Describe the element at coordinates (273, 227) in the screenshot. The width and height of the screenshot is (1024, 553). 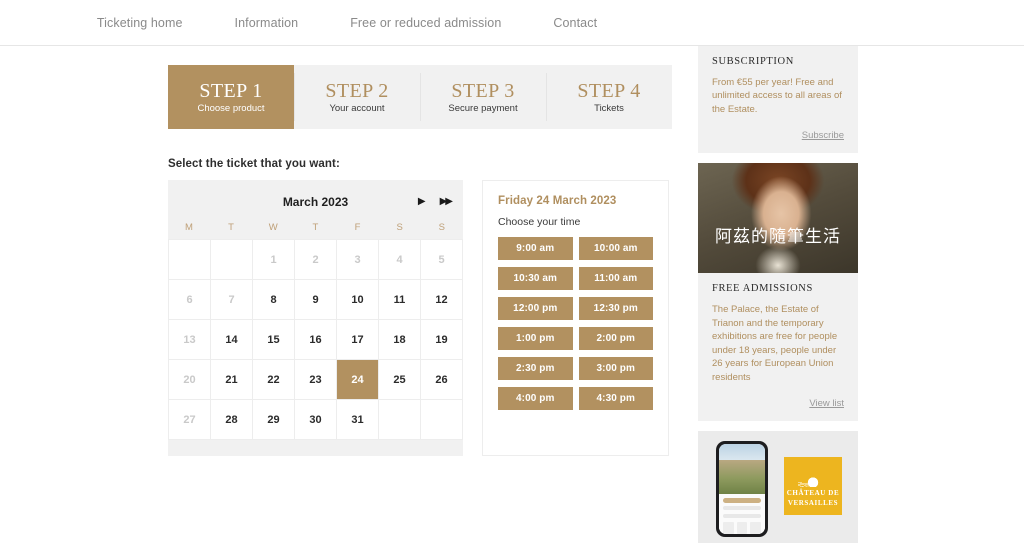
I see `weekday-wed: W` at that location.